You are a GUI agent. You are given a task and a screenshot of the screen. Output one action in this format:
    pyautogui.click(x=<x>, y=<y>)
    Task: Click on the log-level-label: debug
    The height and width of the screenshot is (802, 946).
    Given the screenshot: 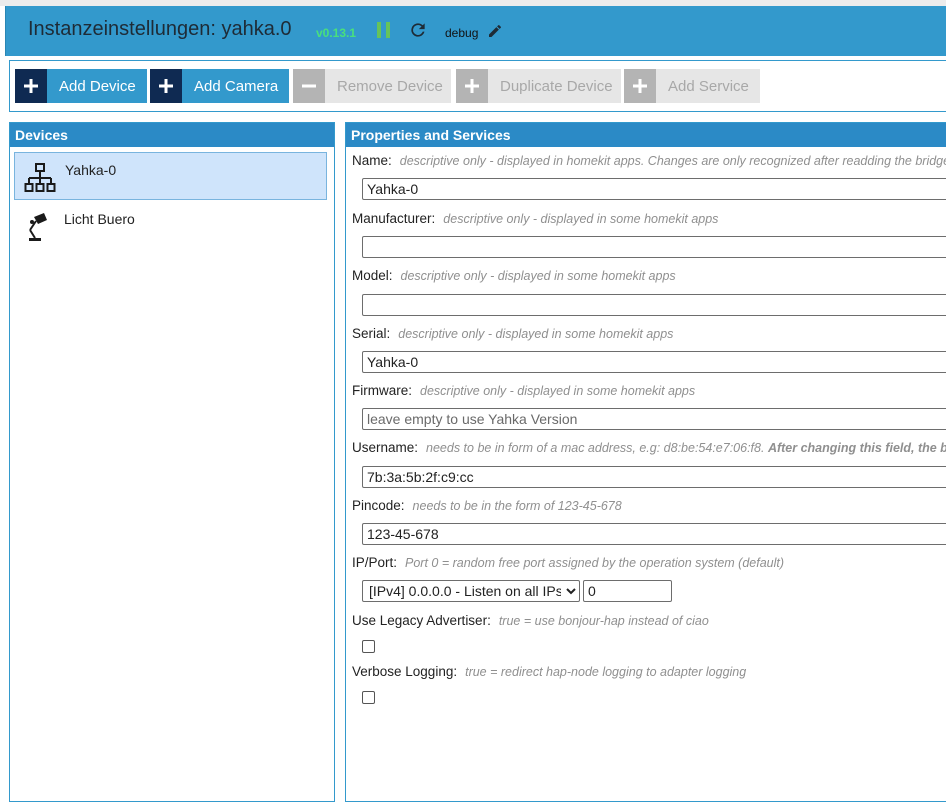 What is the action you would take?
    pyautogui.click(x=462, y=33)
    